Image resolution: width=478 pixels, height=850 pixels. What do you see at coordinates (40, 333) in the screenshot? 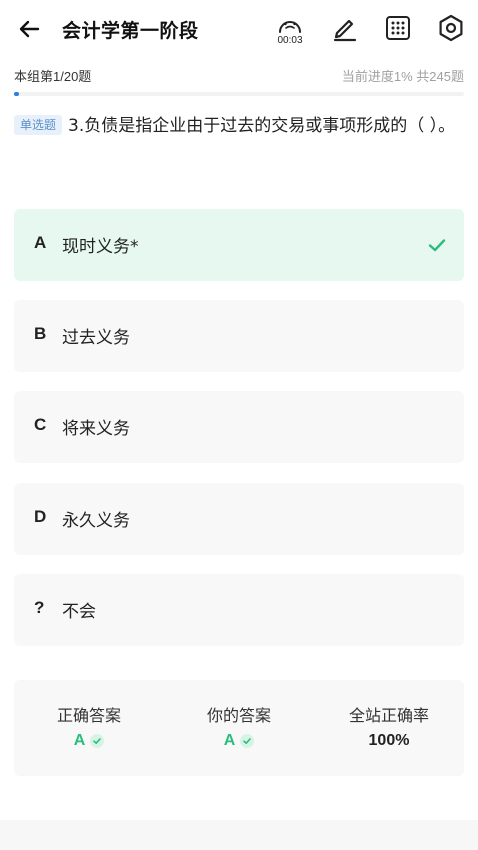
I see `option-letter: B` at bounding box center [40, 333].